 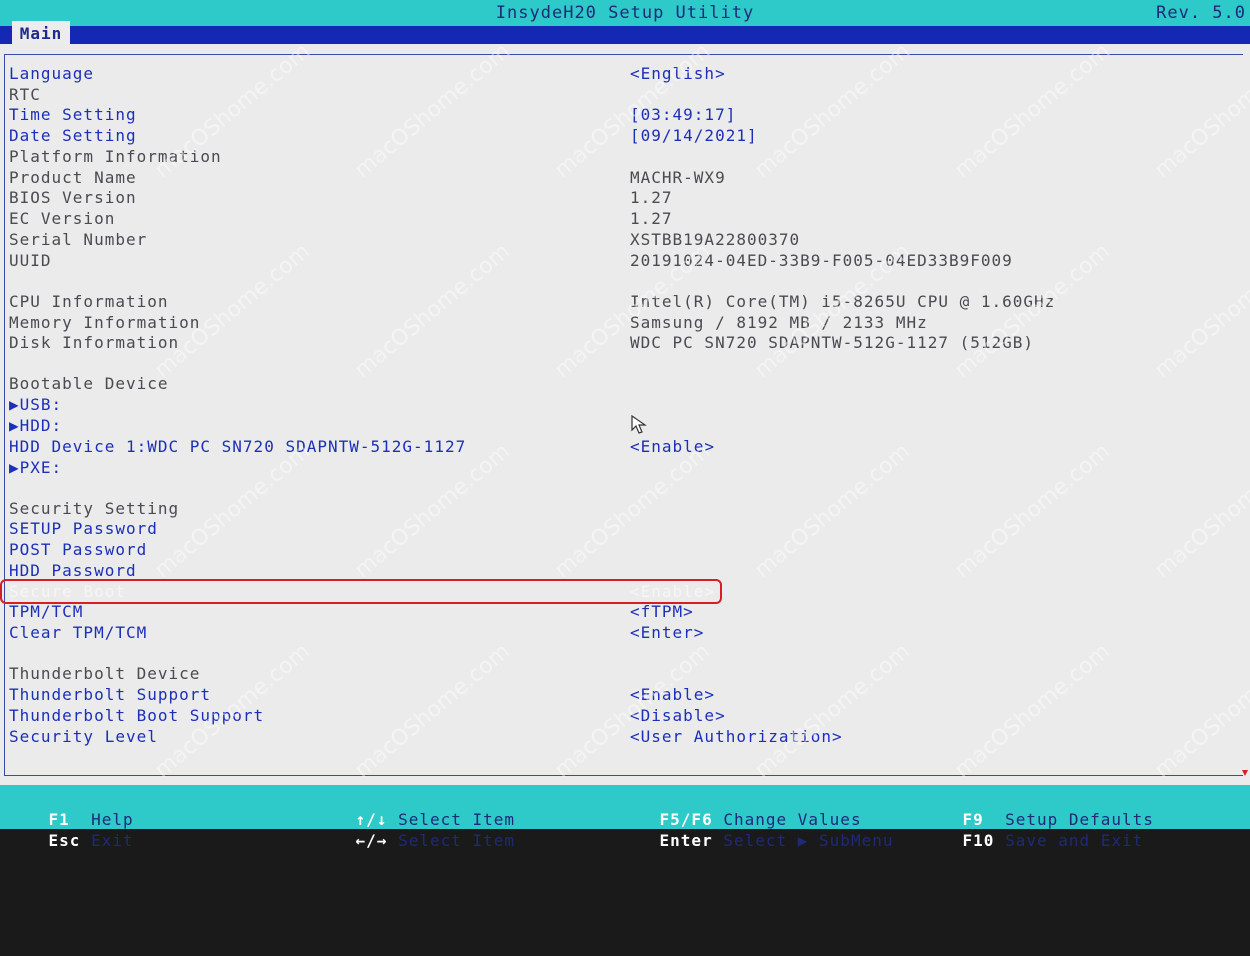 I want to click on setting-row: ▶USB:, so click(x=625, y=404).